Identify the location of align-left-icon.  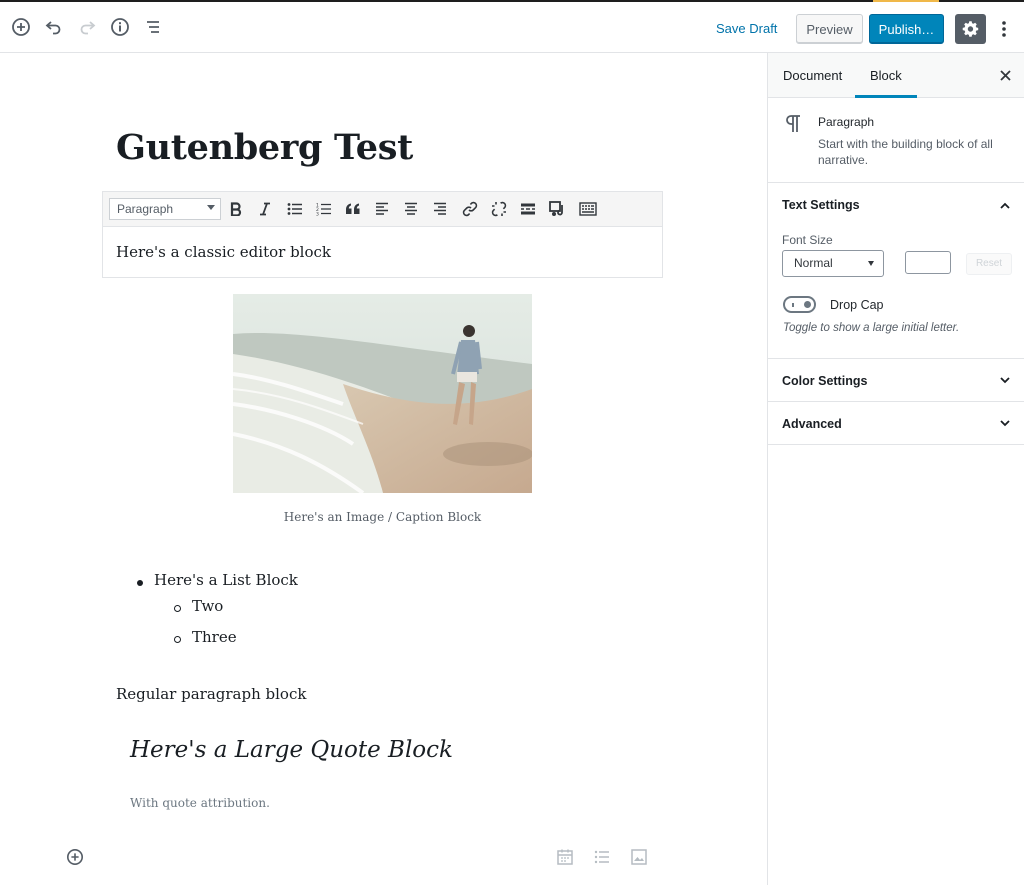
(382, 209).